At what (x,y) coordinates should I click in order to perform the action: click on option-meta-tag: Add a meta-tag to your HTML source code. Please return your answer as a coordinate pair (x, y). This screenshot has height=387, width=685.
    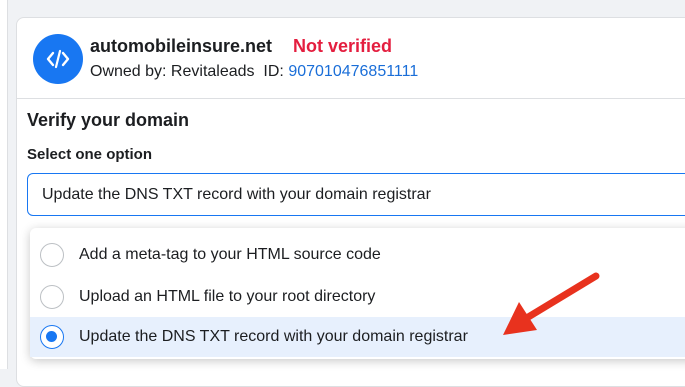
    Looking at the image, I should click on (357, 255).